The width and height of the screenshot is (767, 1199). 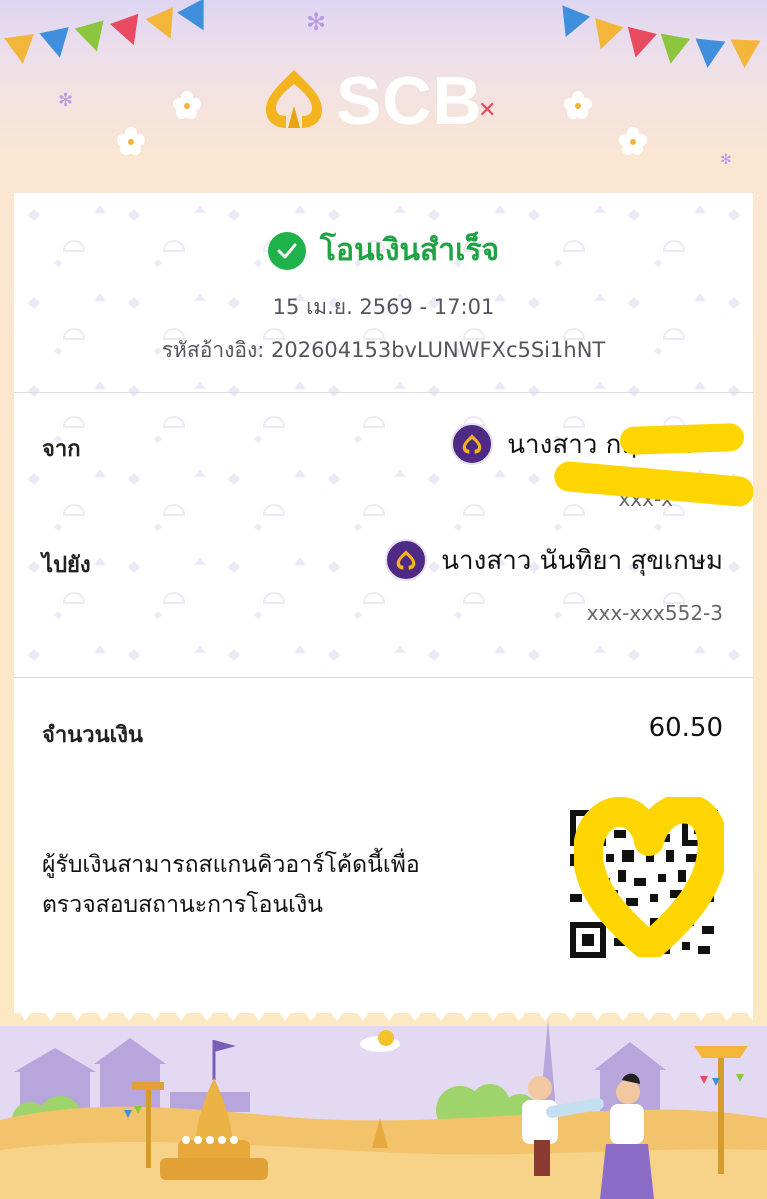 I want to click on to-party: นางสาว นันทิยา สุขเกษม, so click(x=554, y=560).